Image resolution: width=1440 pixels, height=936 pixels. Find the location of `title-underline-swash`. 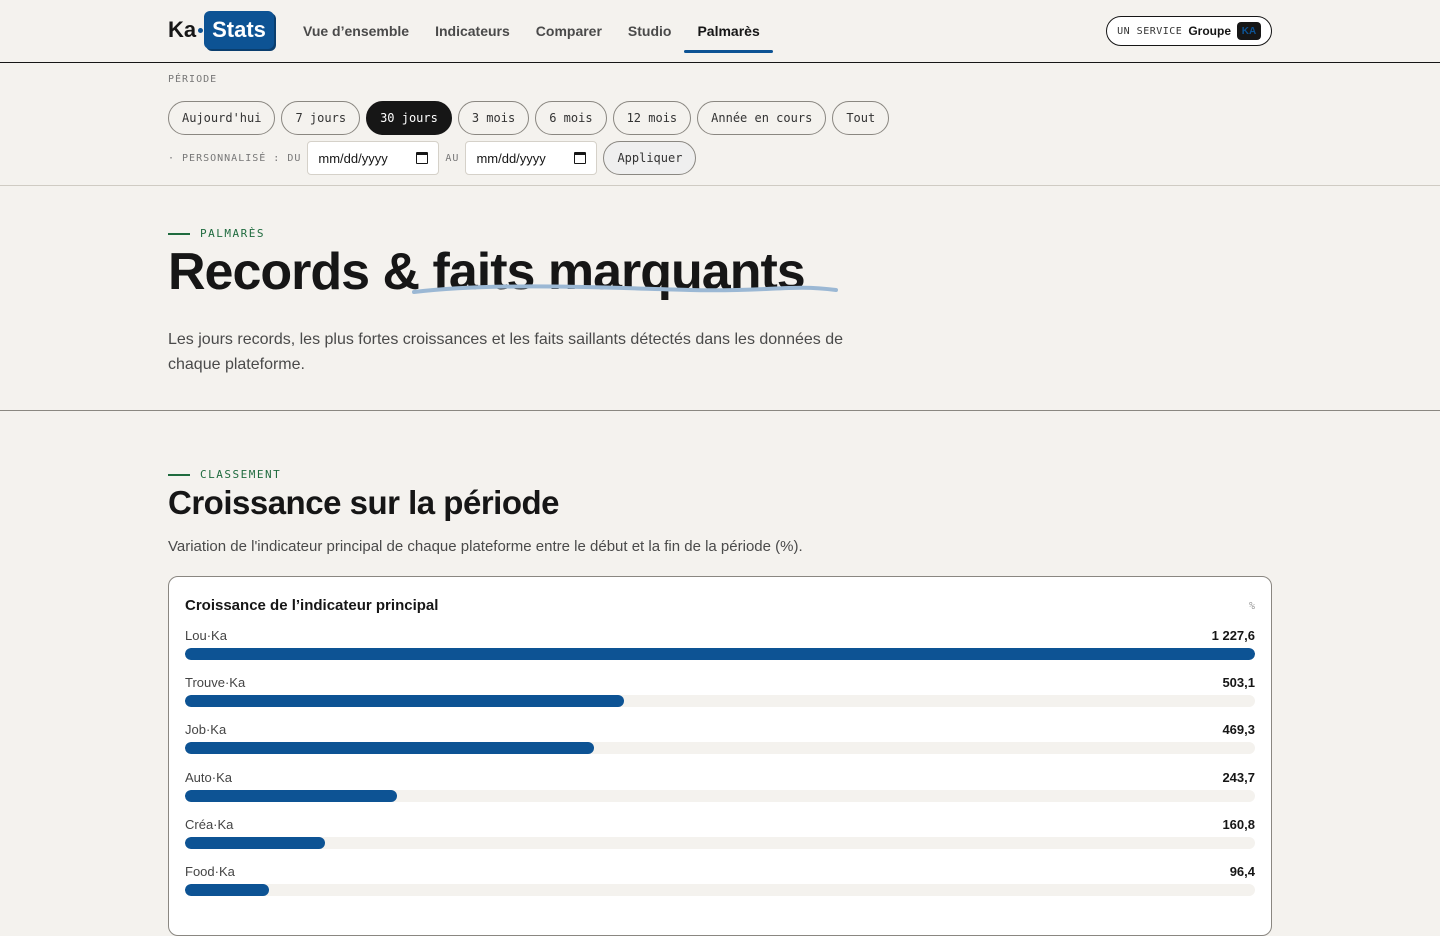

title-underline-swash is located at coordinates (625, 289).